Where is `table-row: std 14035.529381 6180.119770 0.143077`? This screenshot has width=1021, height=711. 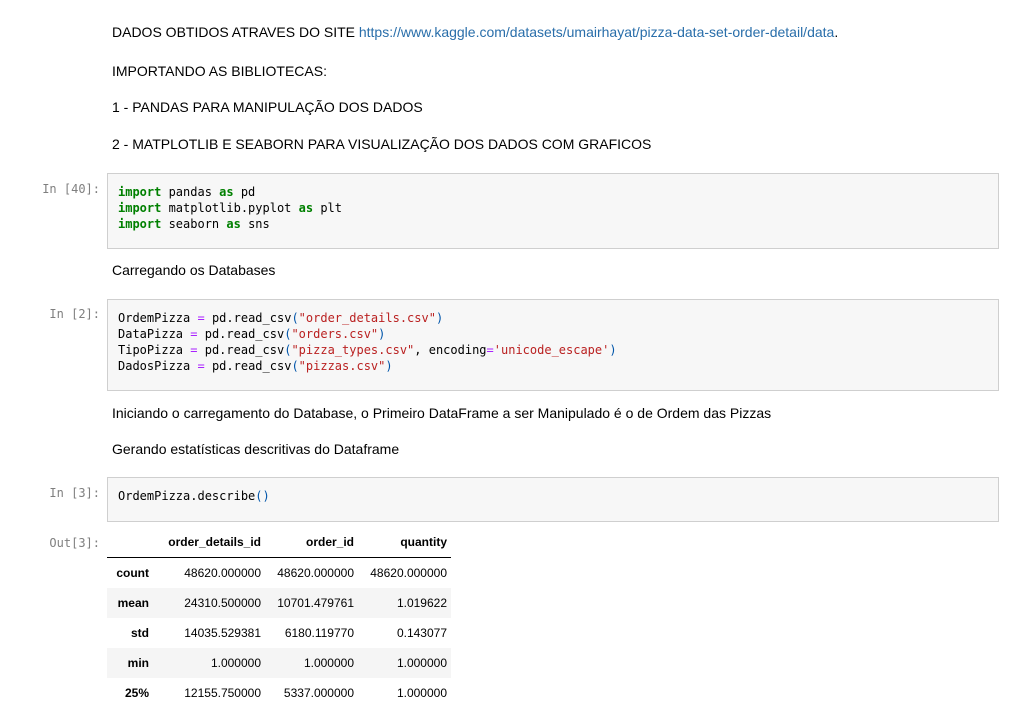
table-row: std 14035.529381 6180.119770 0.143077 is located at coordinates (279, 633).